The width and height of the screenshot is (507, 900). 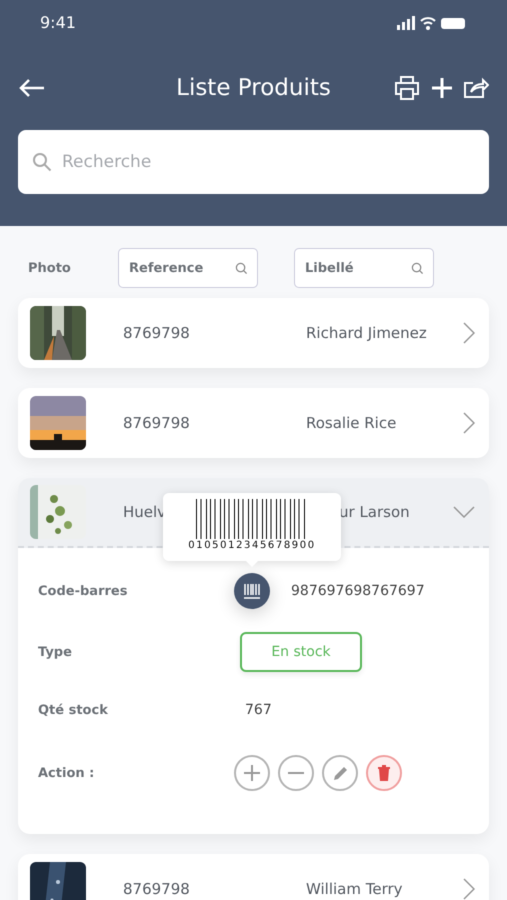 I want to click on detail-label: Type, so click(x=55, y=652).